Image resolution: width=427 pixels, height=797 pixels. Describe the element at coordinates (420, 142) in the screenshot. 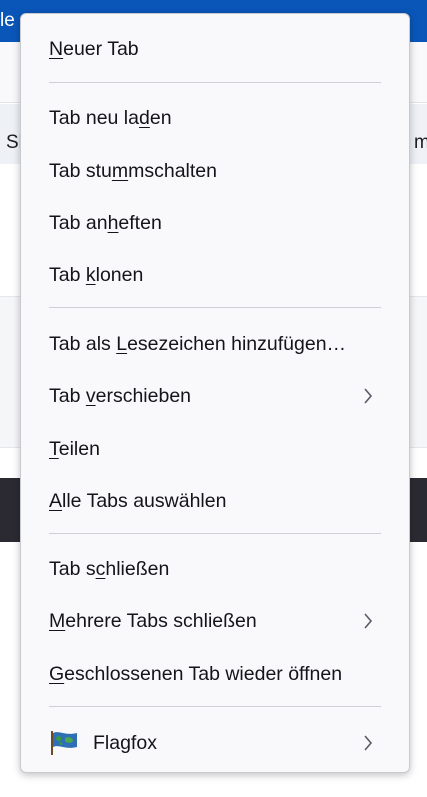

I see `page-partial-text-right: m` at that location.